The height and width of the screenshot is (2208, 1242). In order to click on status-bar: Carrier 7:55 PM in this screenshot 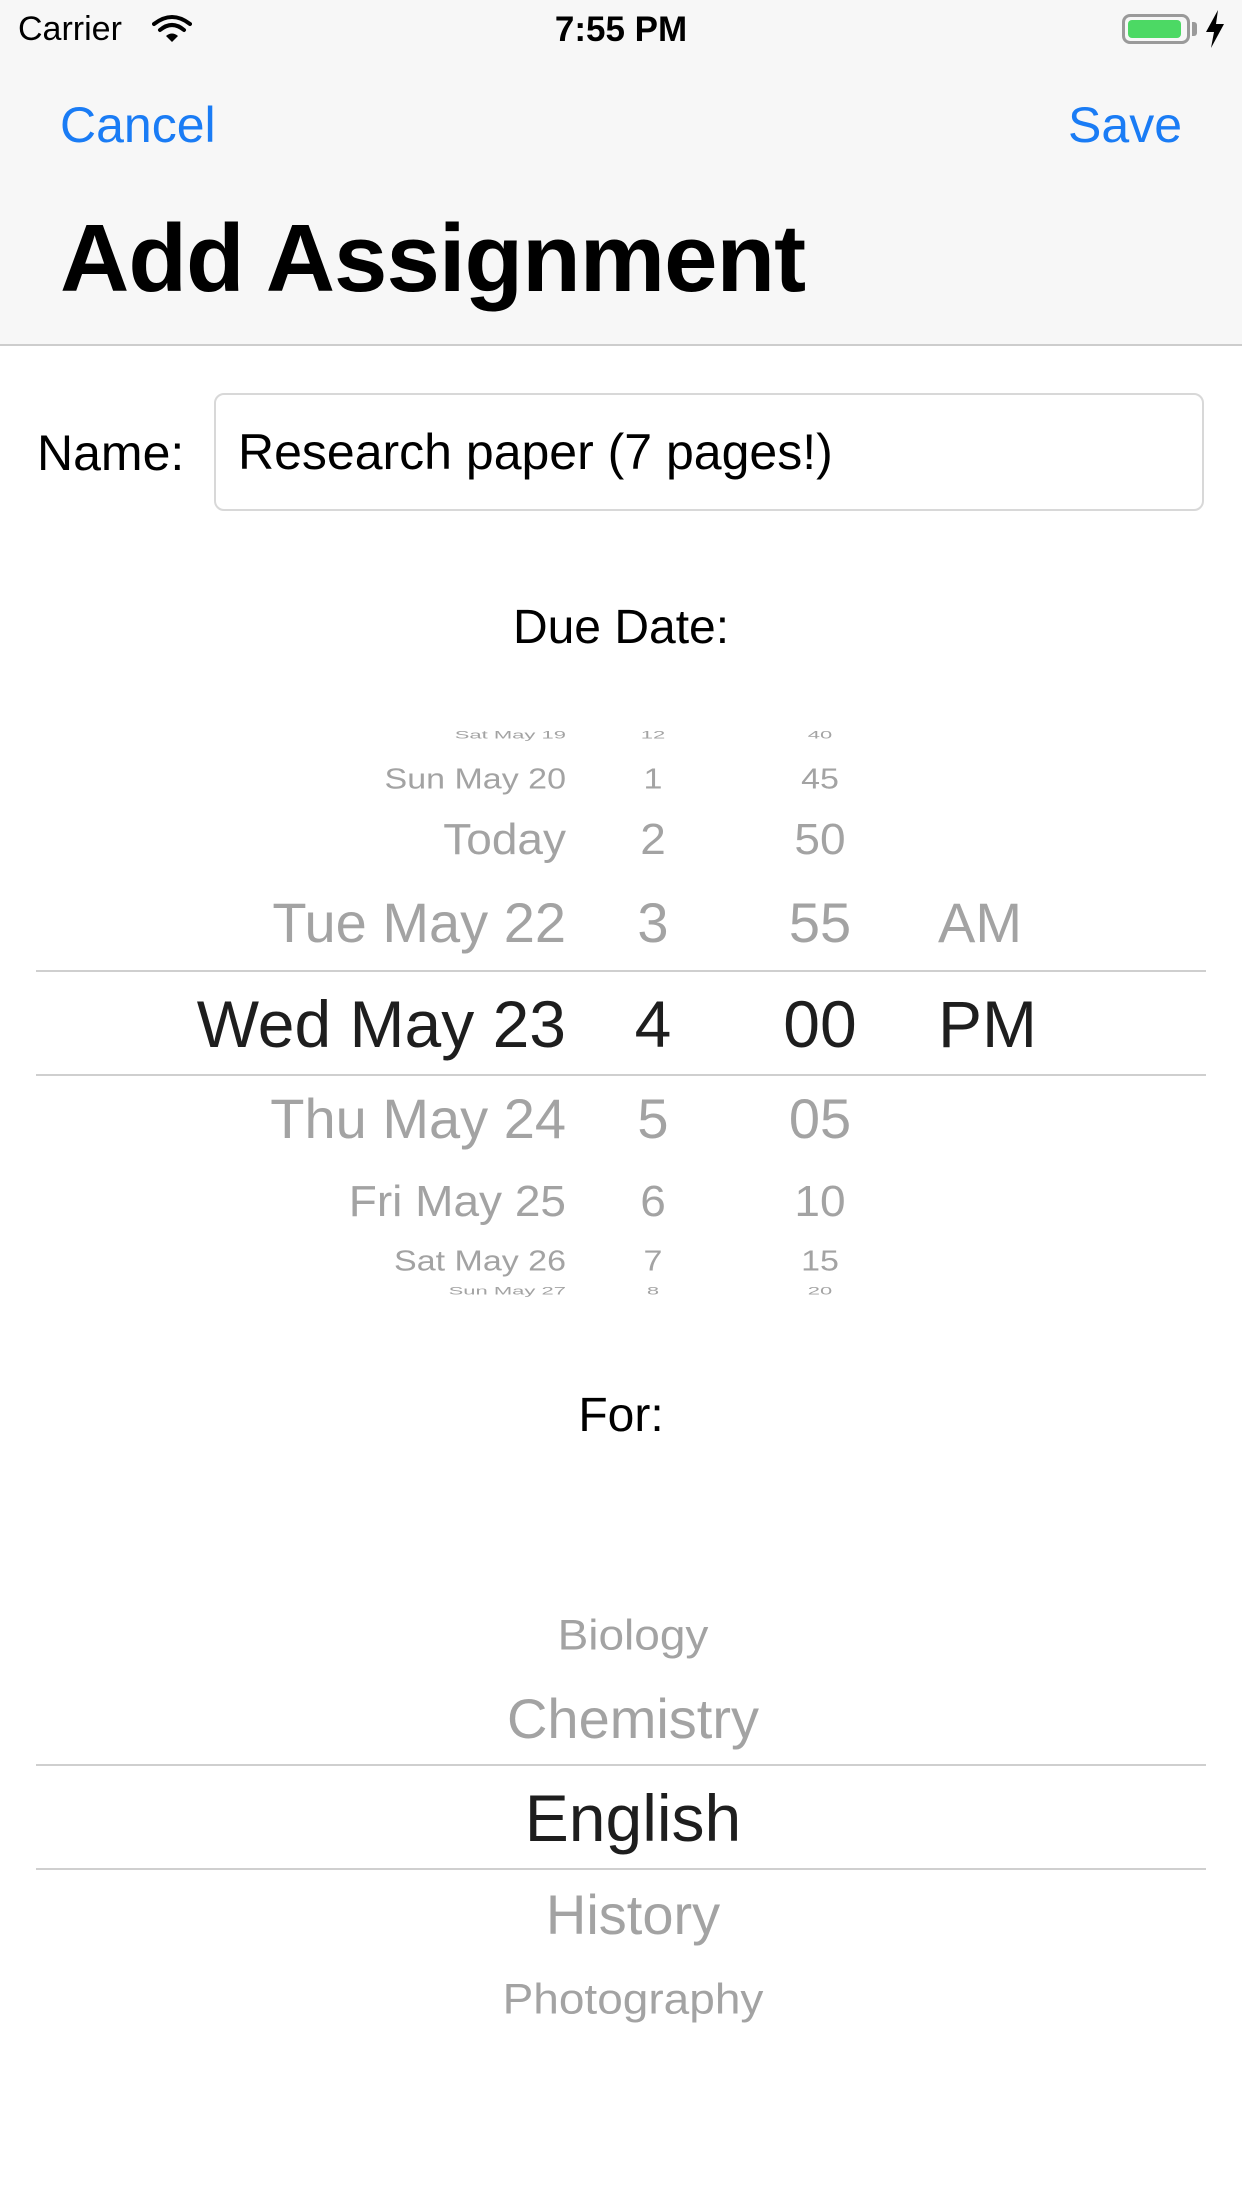, I will do `click(621, 31)`.